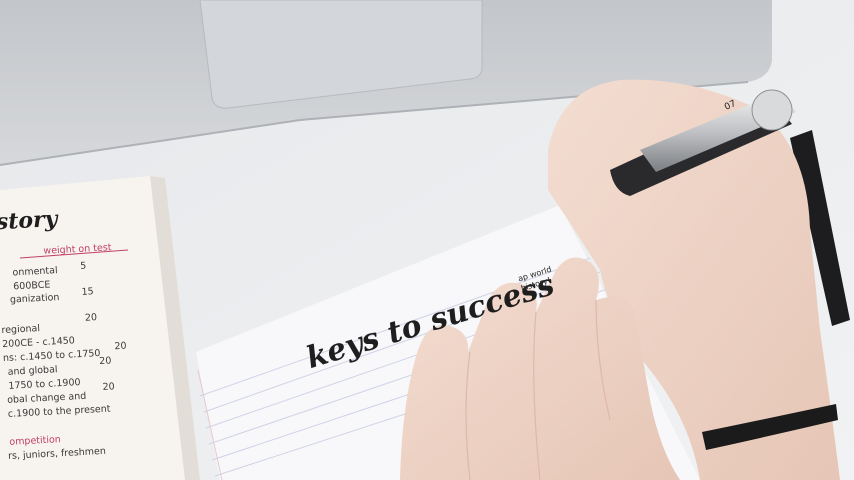 The width and height of the screenshot is (854, 480). I want to click on notebook-heading: story, so click(30, 220).